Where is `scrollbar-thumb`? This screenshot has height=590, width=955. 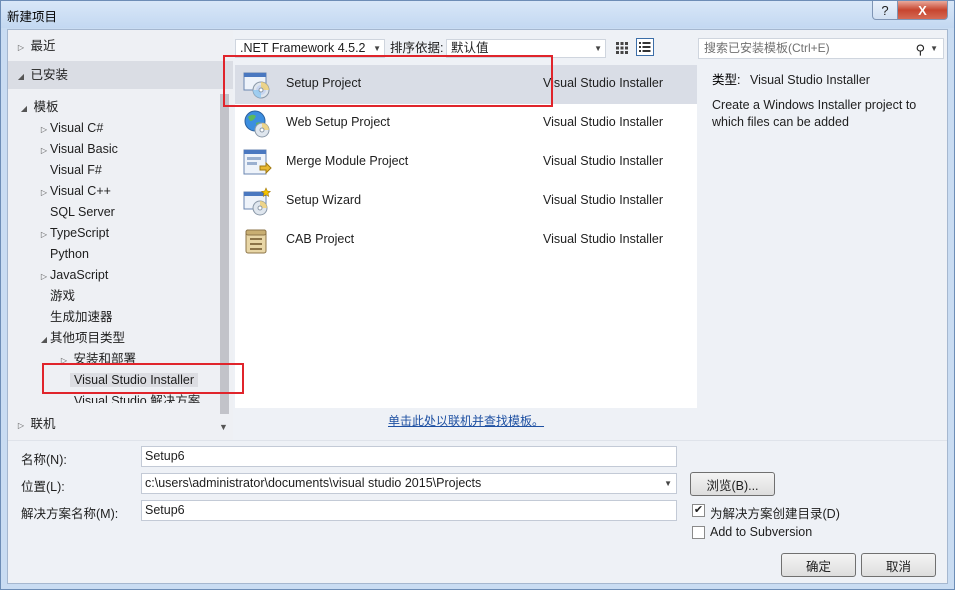
scrollbar-thumb is located at coordinates (224, 254).